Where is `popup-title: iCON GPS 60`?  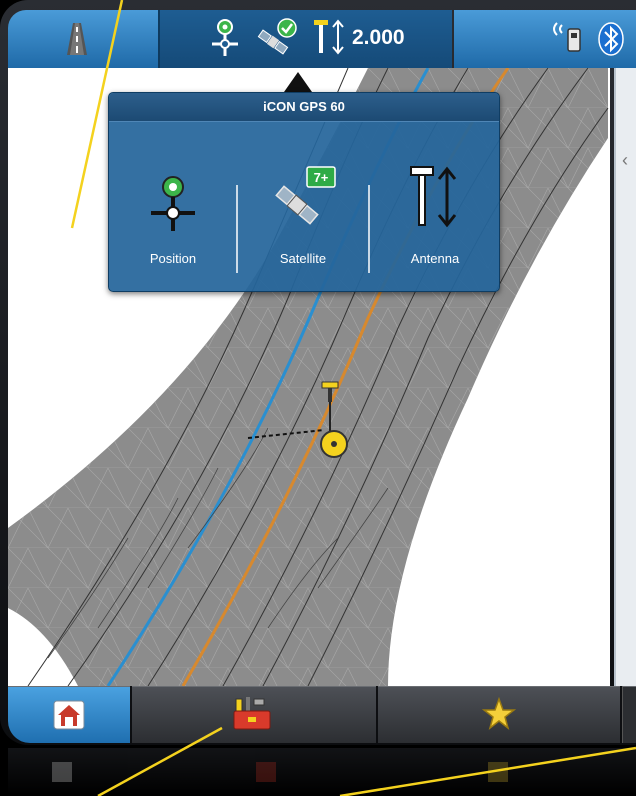 popup-title: iCON GPS 60 is located at coordinates (304, 106).